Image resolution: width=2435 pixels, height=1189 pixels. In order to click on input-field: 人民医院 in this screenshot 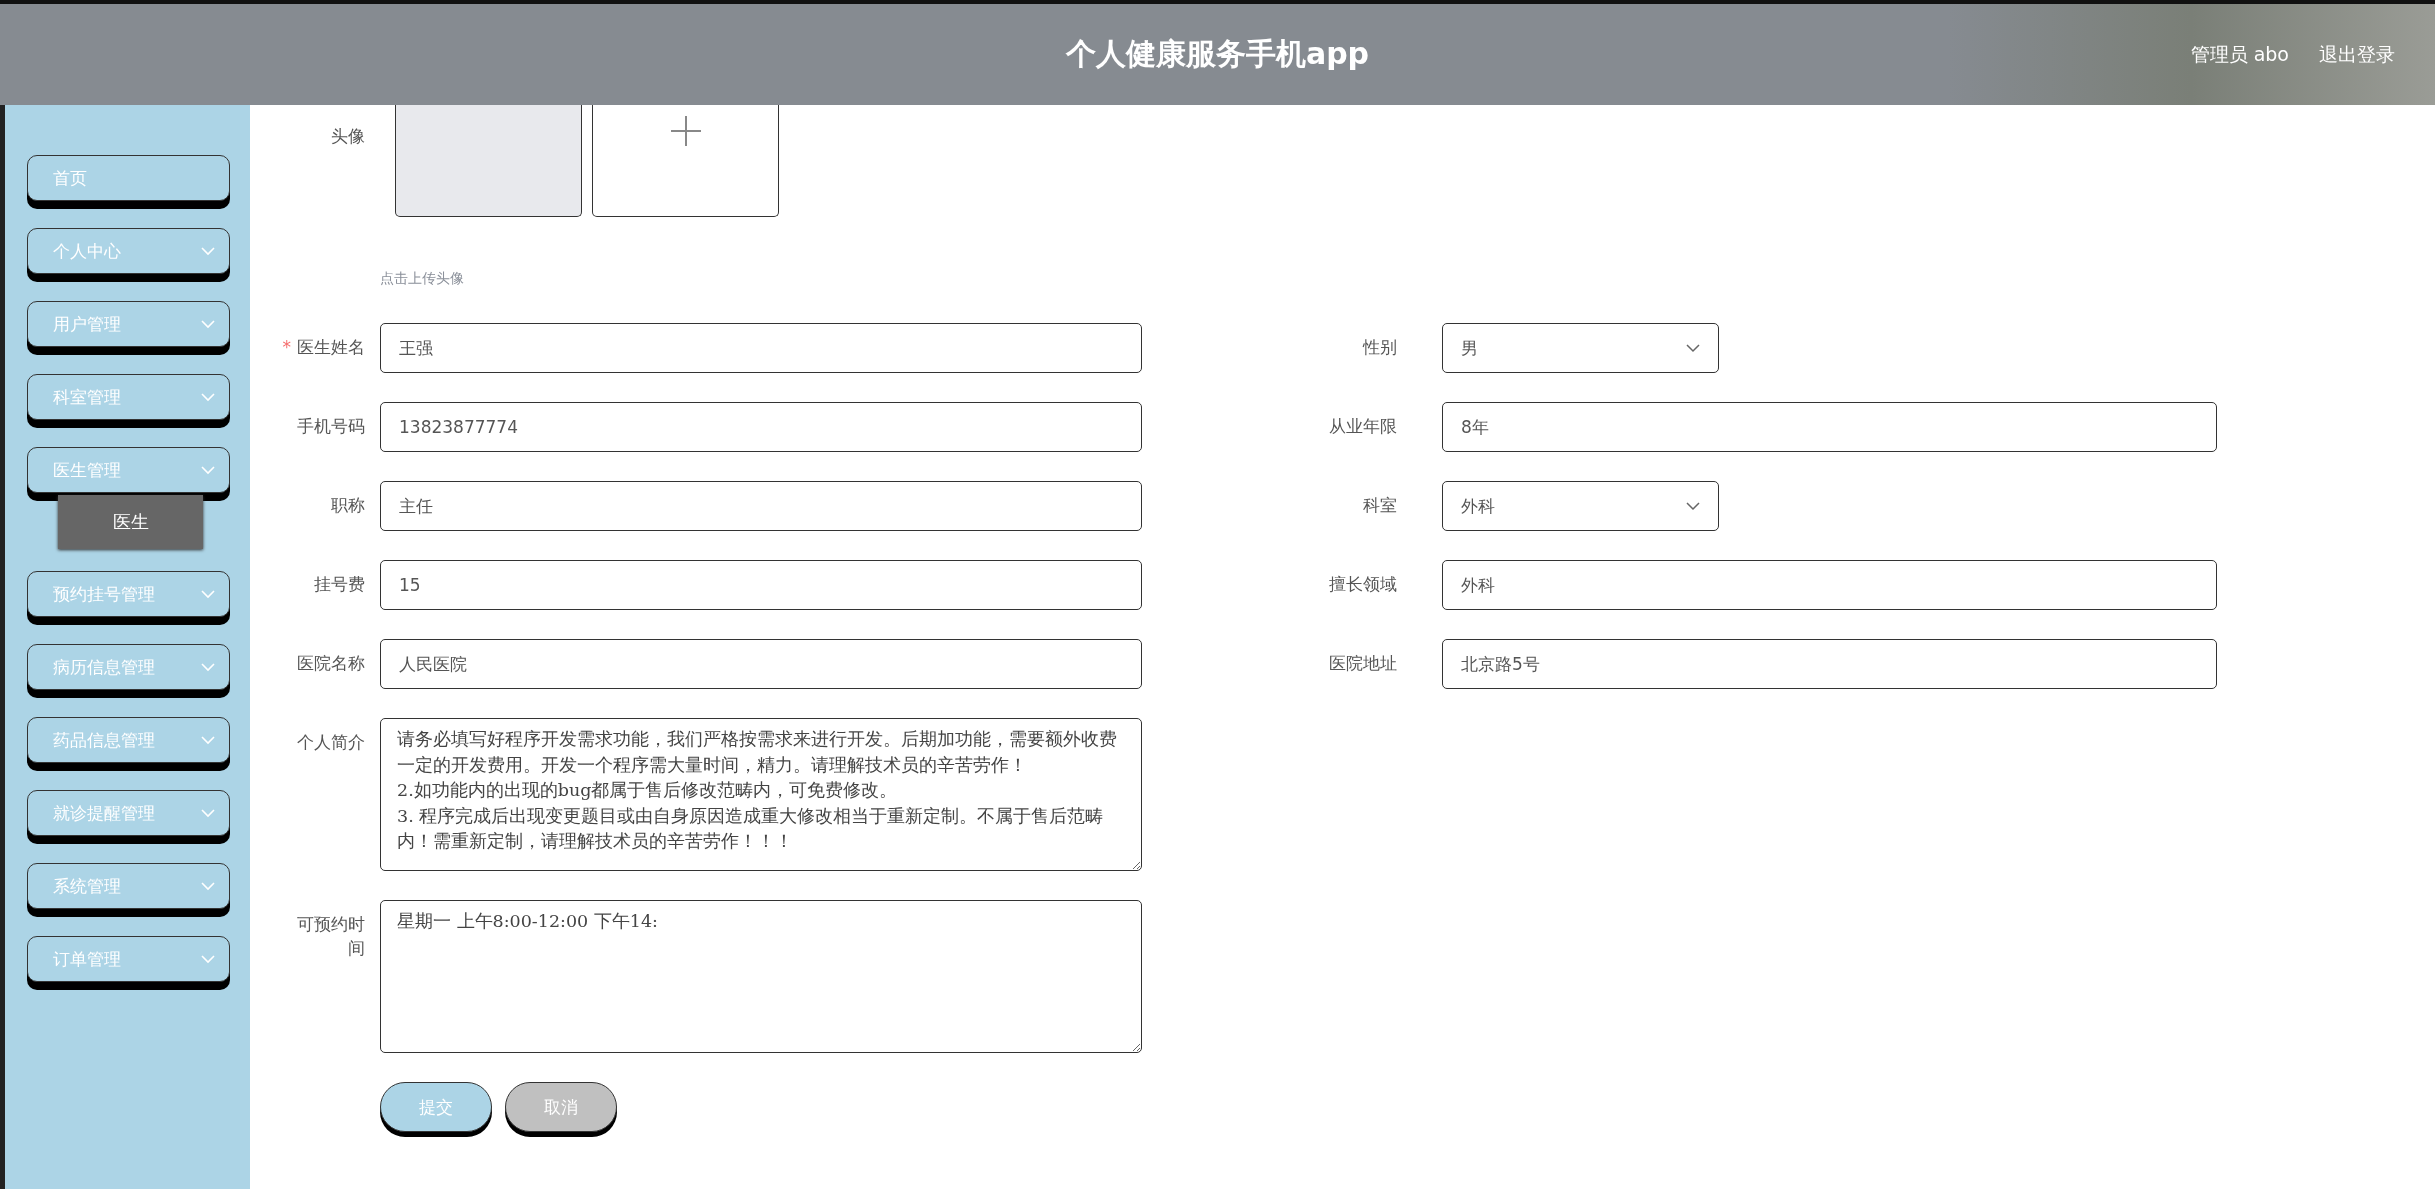, I will do `click(761, 664)`.